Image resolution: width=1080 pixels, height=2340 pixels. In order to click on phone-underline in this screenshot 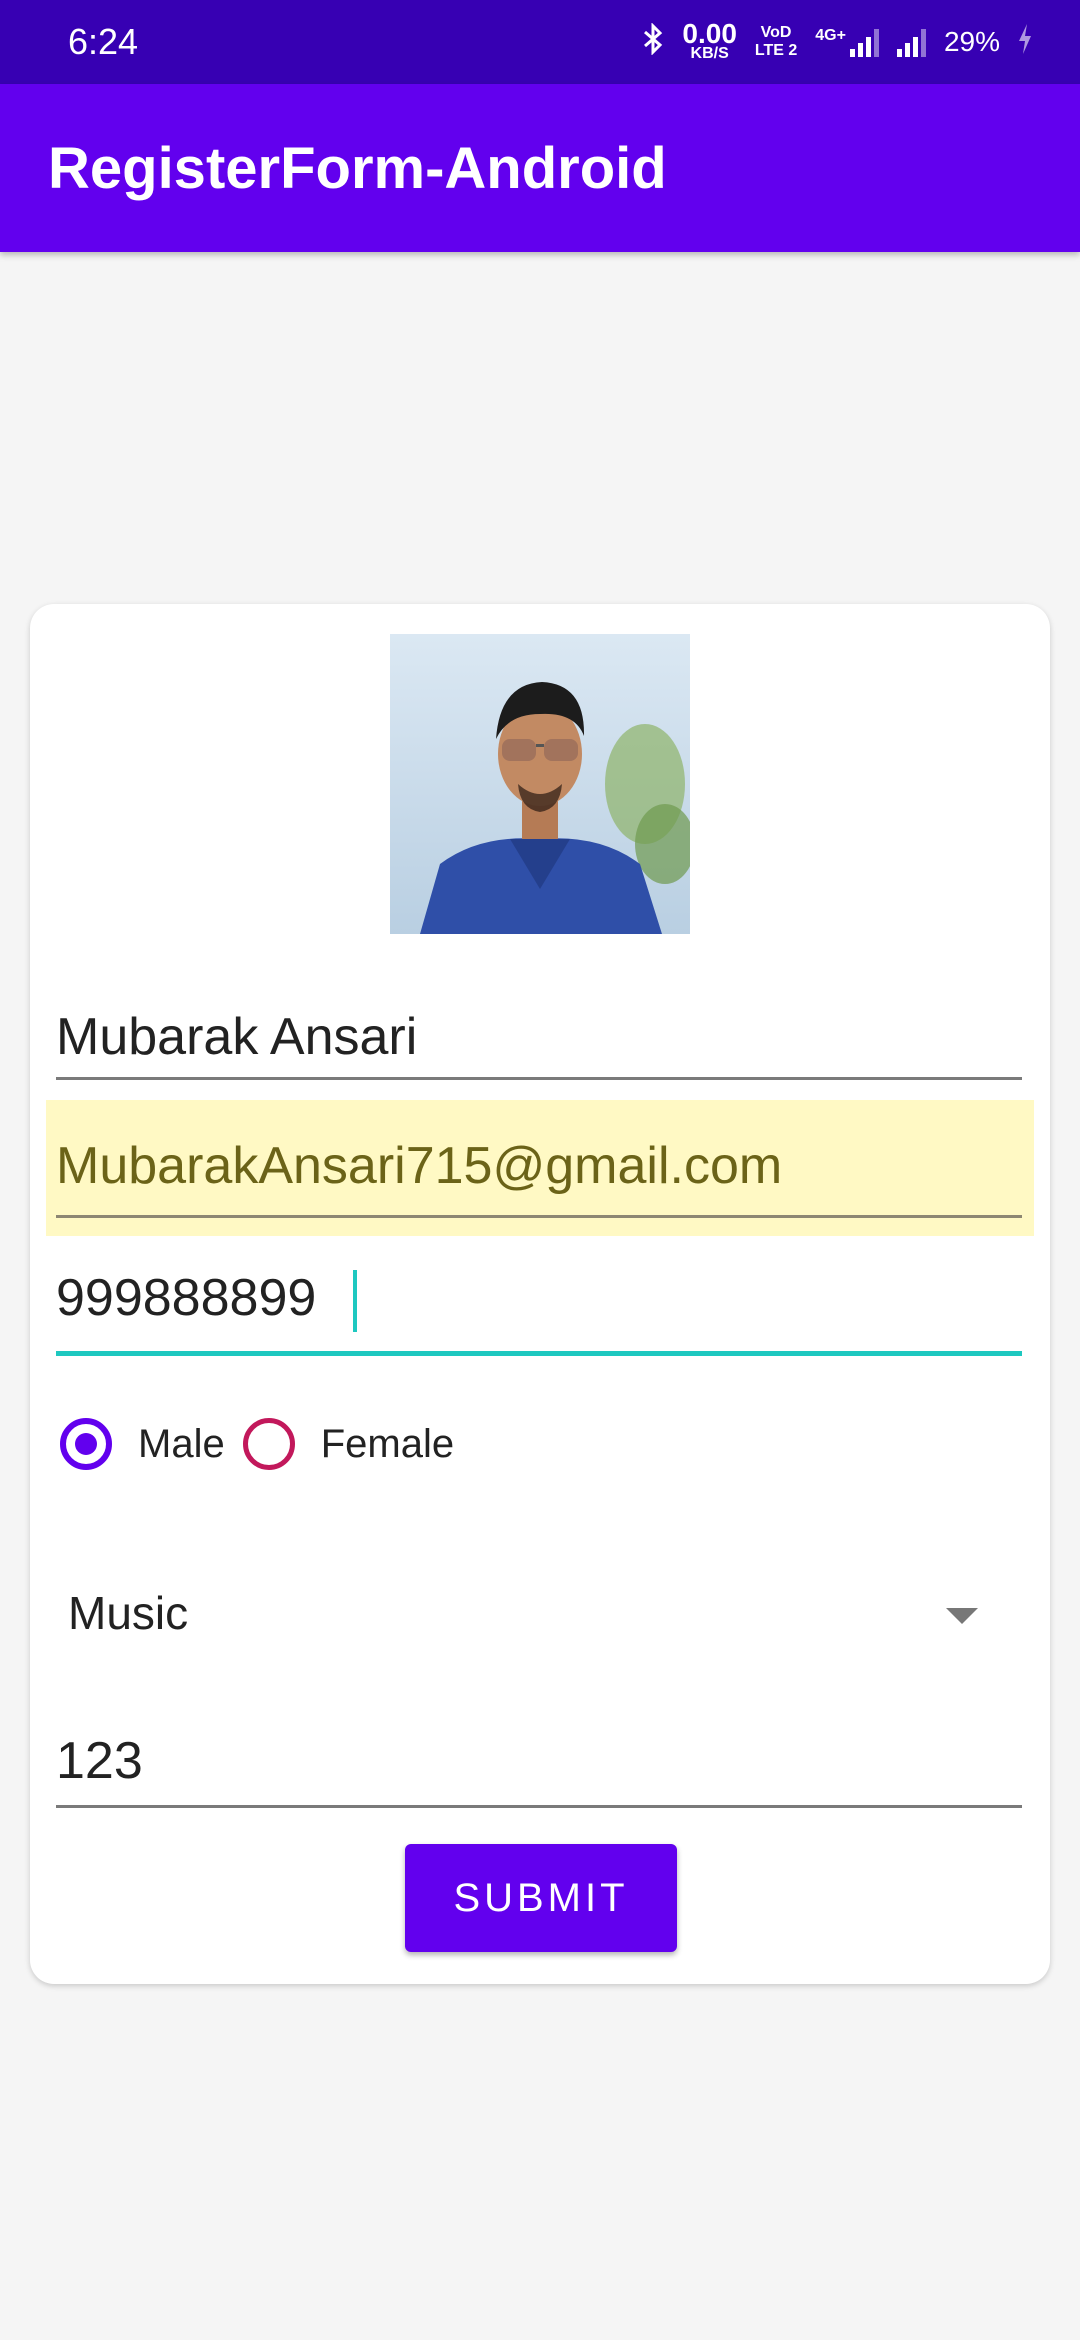, I will do `click(539, 1353)`.